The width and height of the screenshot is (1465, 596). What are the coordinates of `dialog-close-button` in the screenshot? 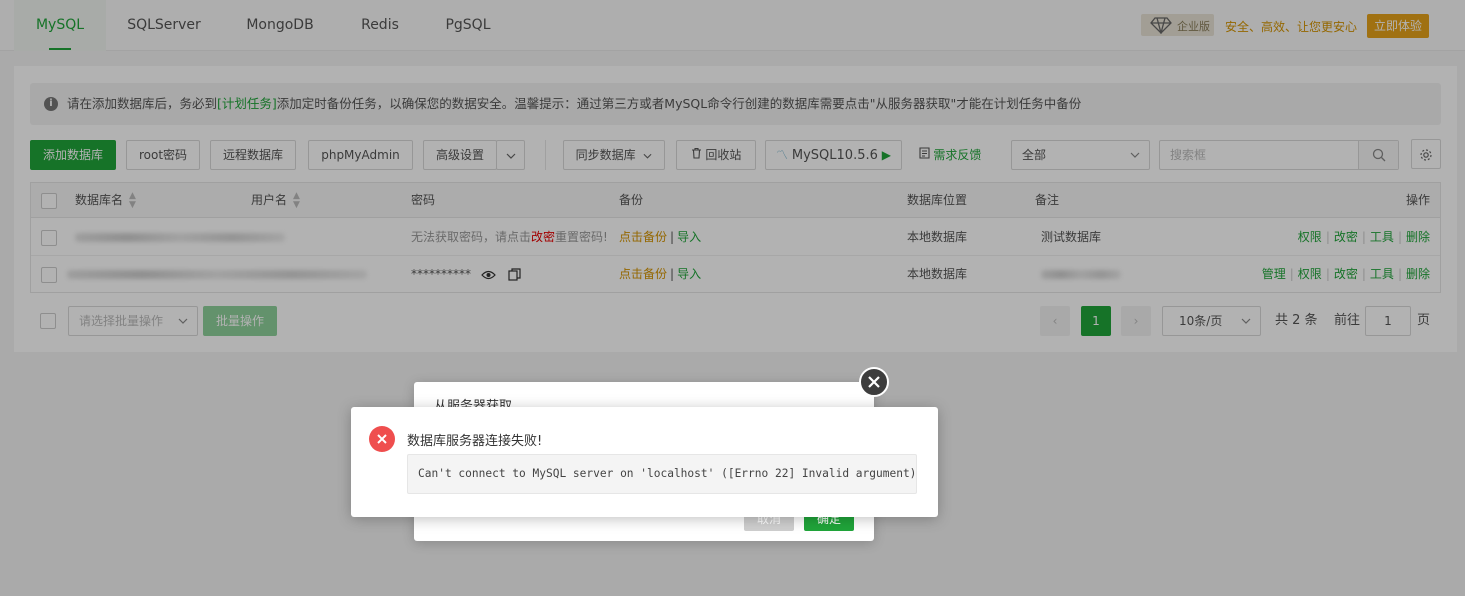 It's located at (874, 382).